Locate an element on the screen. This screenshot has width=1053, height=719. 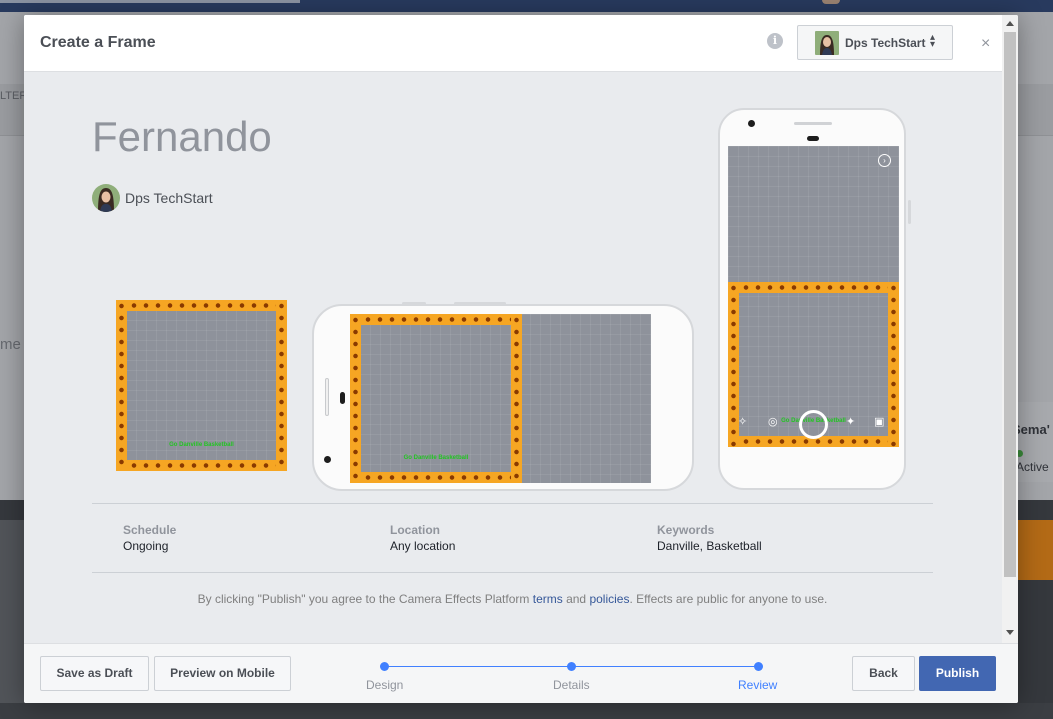
effects-icon: ✦ is located at coordinates (851, 422).